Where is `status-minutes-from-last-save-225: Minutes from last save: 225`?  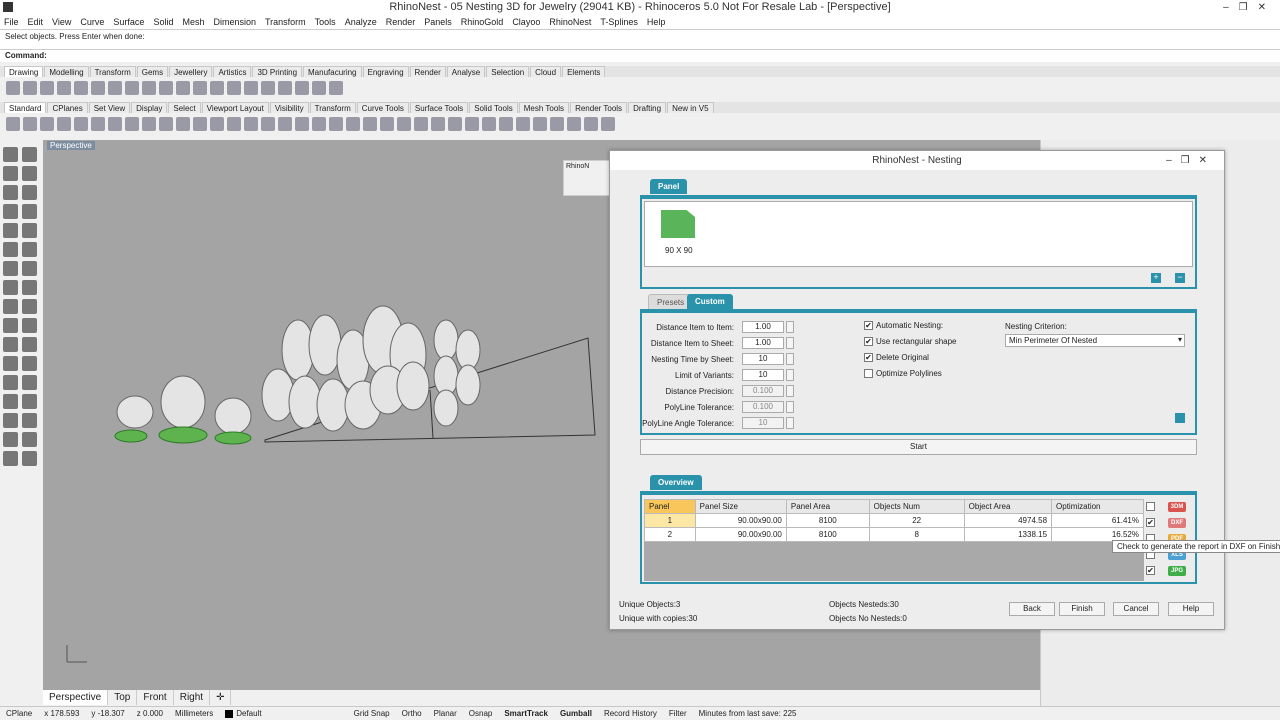
status-minutes-from-last-save-225: Minutes from last save: 225 is located at coordinates (748, 713).